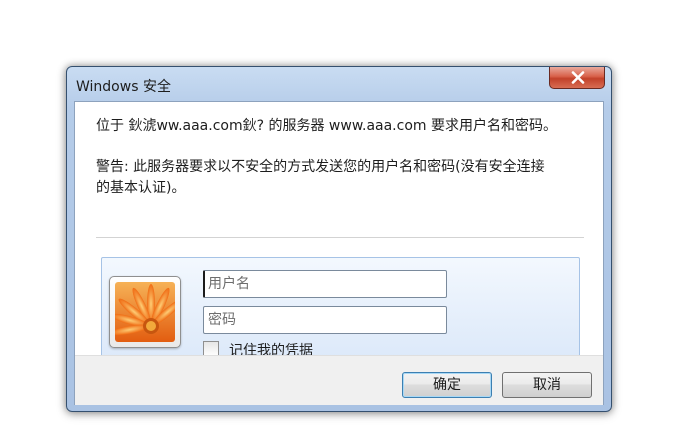  What do you see at coordinates (123, 87) in the screenshot?
I see `window-title: Windows 安全` at bounding box center [123, 87].